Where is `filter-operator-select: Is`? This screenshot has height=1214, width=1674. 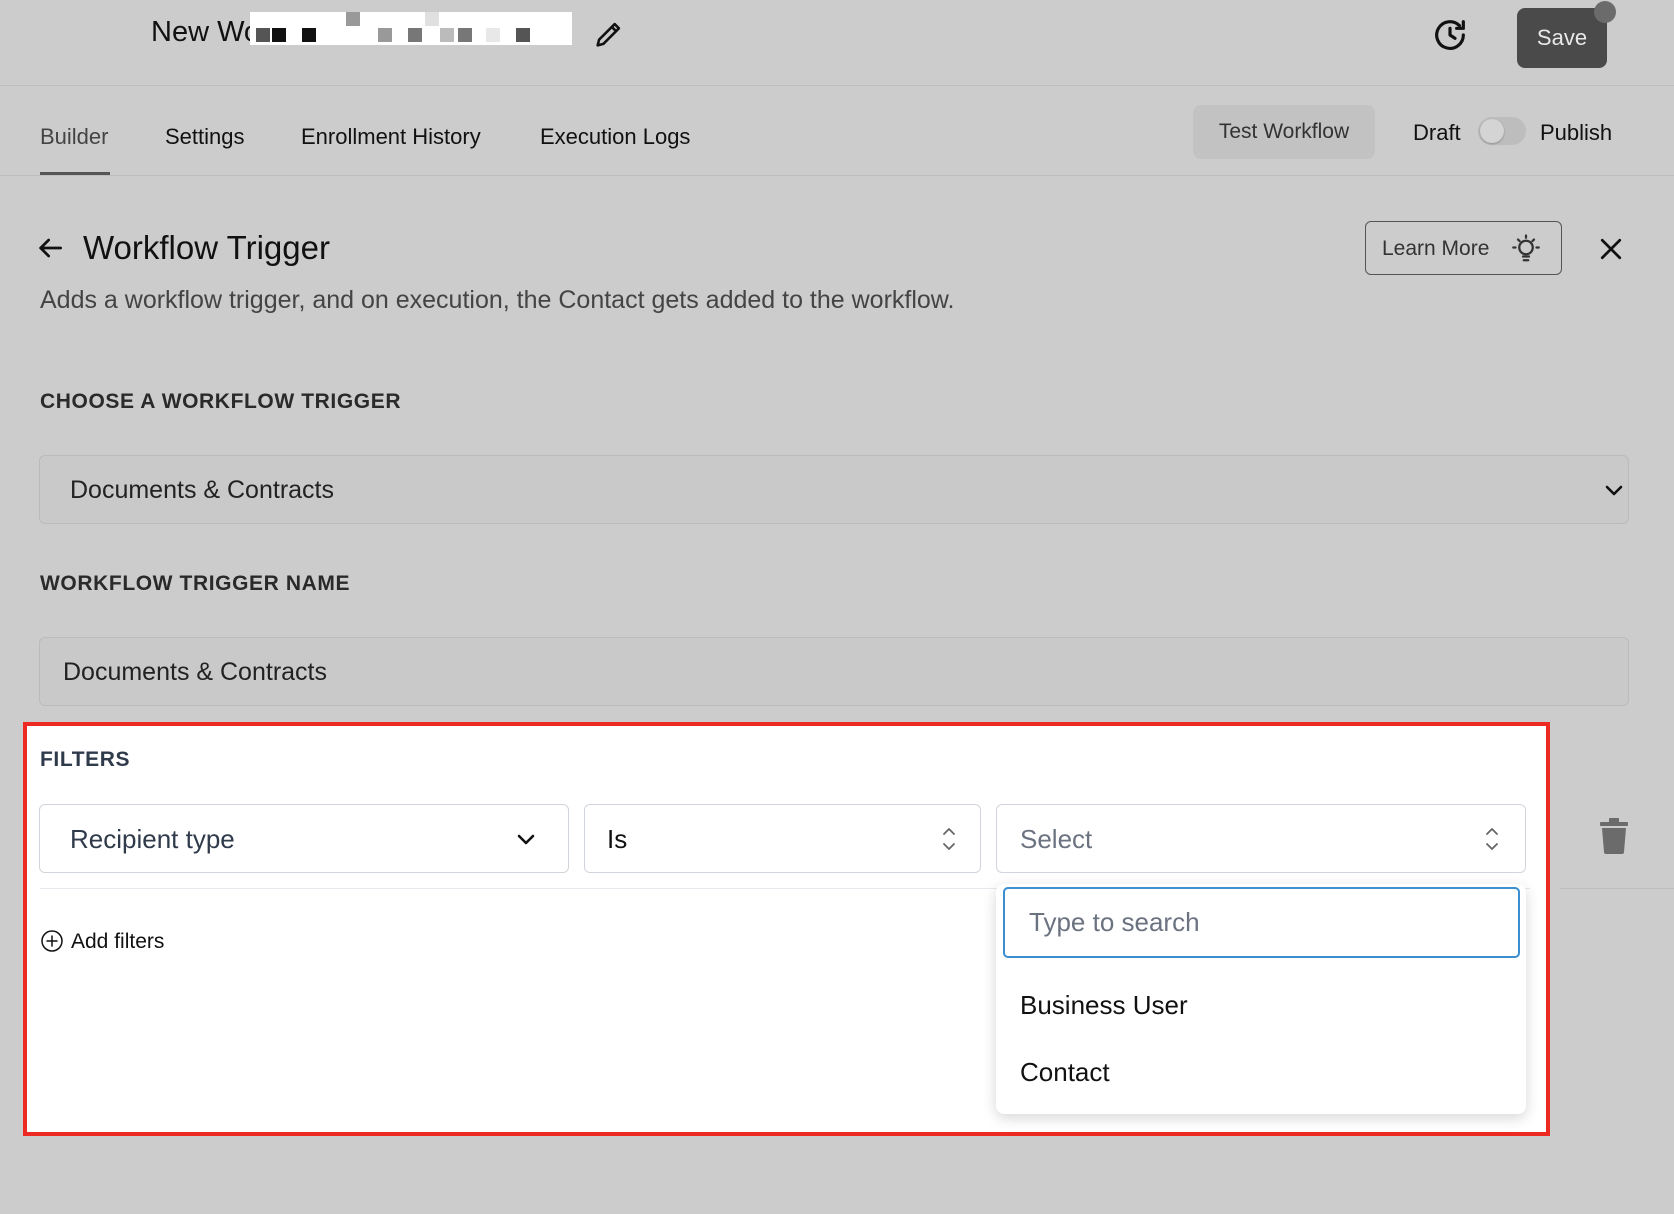 filter-operator-select: Is is located at coordinates (782, 838).